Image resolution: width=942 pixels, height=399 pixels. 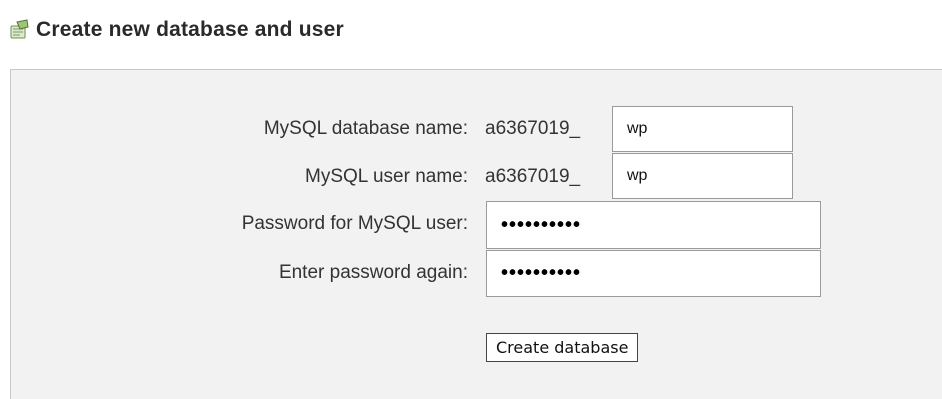 What do you see at coordinates (386, 176) in the screenshot?
I see `user-name-label: MySQL user name:` at bounding box center [386, 176].